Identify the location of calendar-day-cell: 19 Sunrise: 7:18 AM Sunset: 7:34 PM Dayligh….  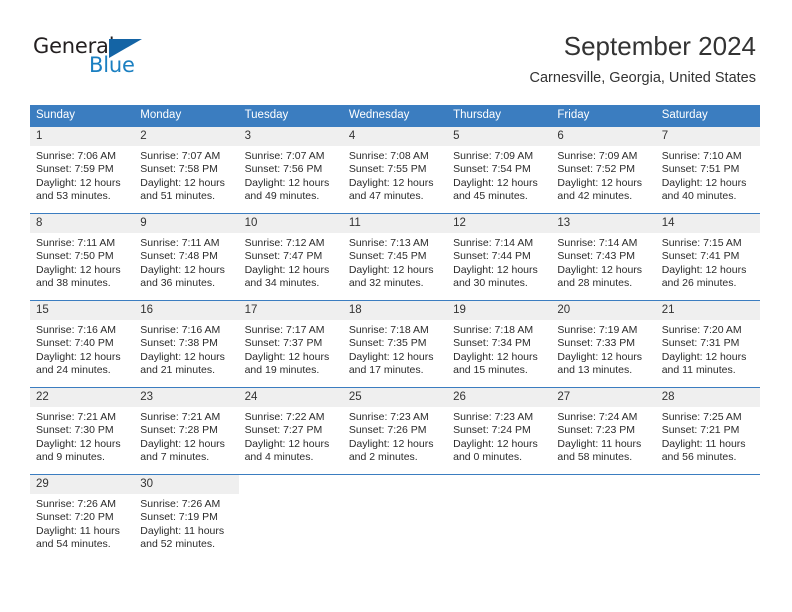
(499, 343).